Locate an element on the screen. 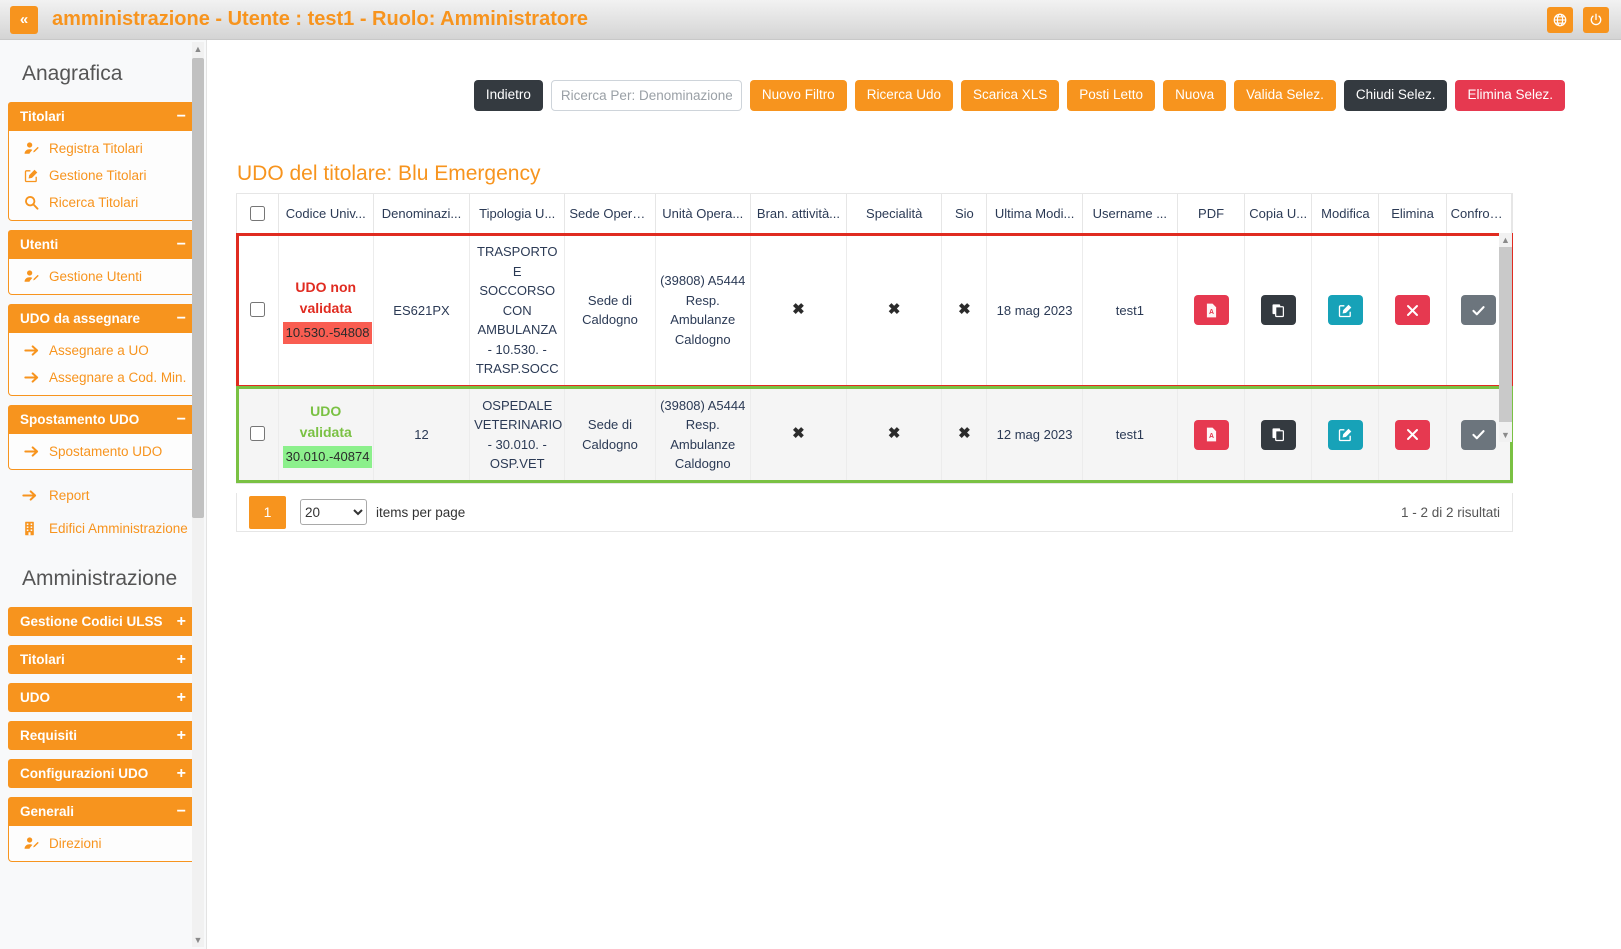 Image resolution: width=1621 pixels, height=949 pixels. codice-univoco-cell: UDO validata 30.010.-40874 is located at coordinates (326, 435).